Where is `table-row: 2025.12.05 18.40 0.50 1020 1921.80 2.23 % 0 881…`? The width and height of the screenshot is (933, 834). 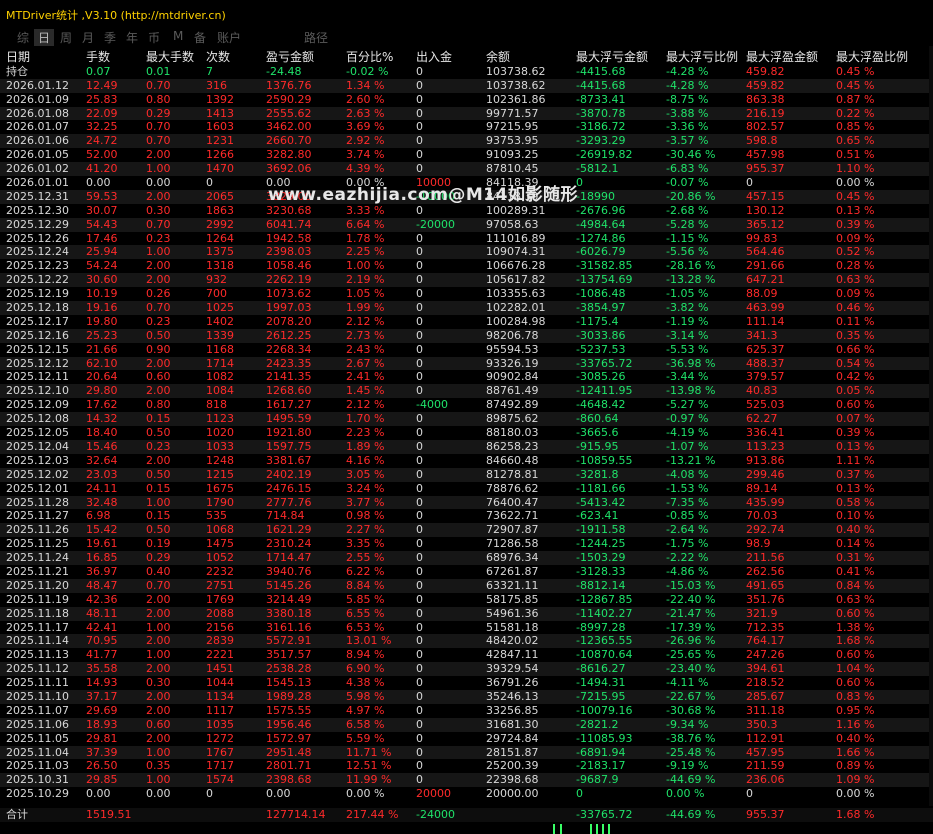 table-row: 2025.12.05 18.40 0.50 1020 1921.80 2.23 % 0 881… is located at coordinates (466, 433).